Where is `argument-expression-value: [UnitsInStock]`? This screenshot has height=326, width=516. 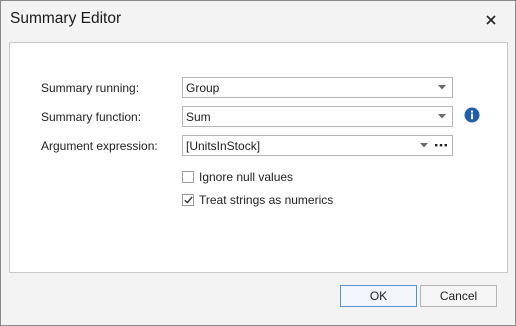 argument-expression-value: [UnitsInStock] is located at coordinates (223, 146).